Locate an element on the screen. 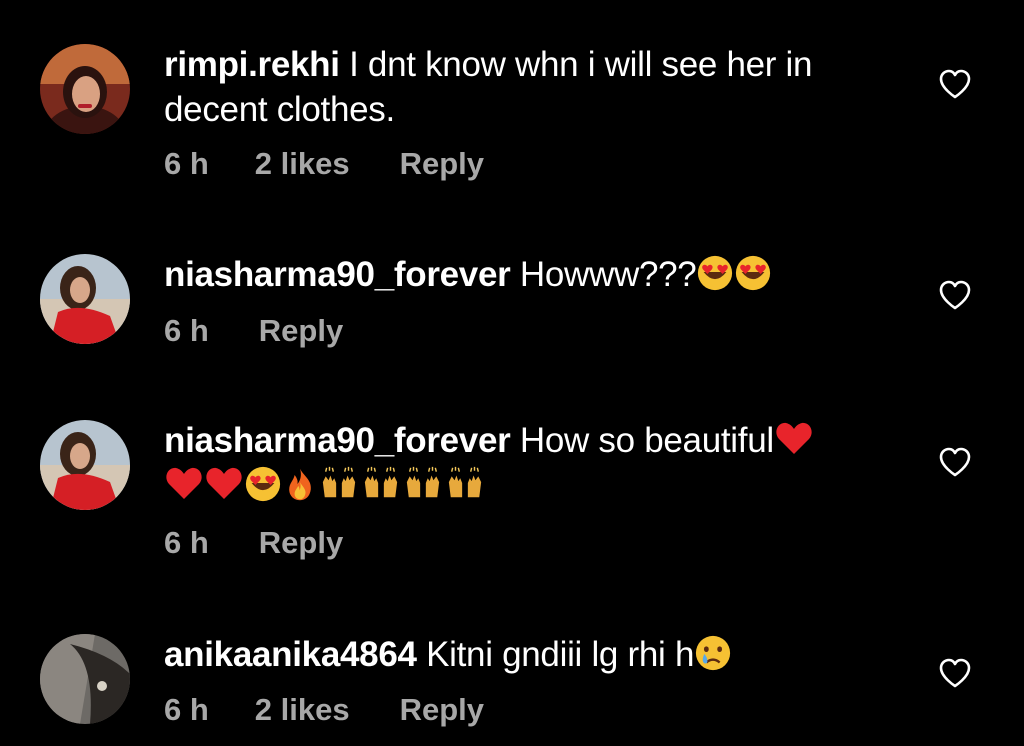 The image size is (1024, 746). comment-text: anikaanika4864 Kitni gndiii lg rhi h is located at coordinates (524, 654).